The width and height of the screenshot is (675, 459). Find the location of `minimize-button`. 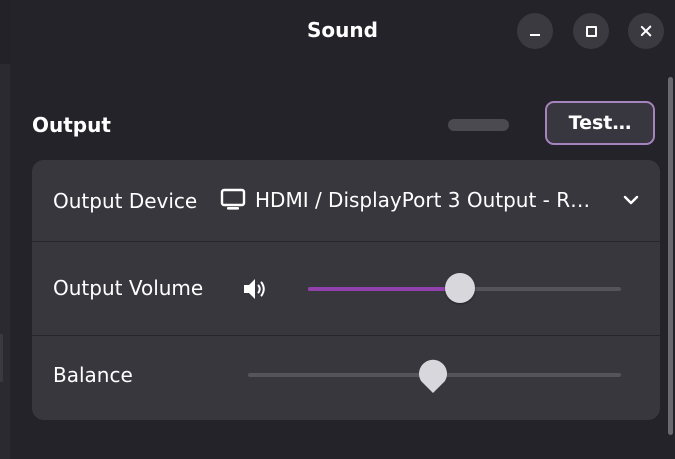

minimize-button is located at coordinates (535, 31).